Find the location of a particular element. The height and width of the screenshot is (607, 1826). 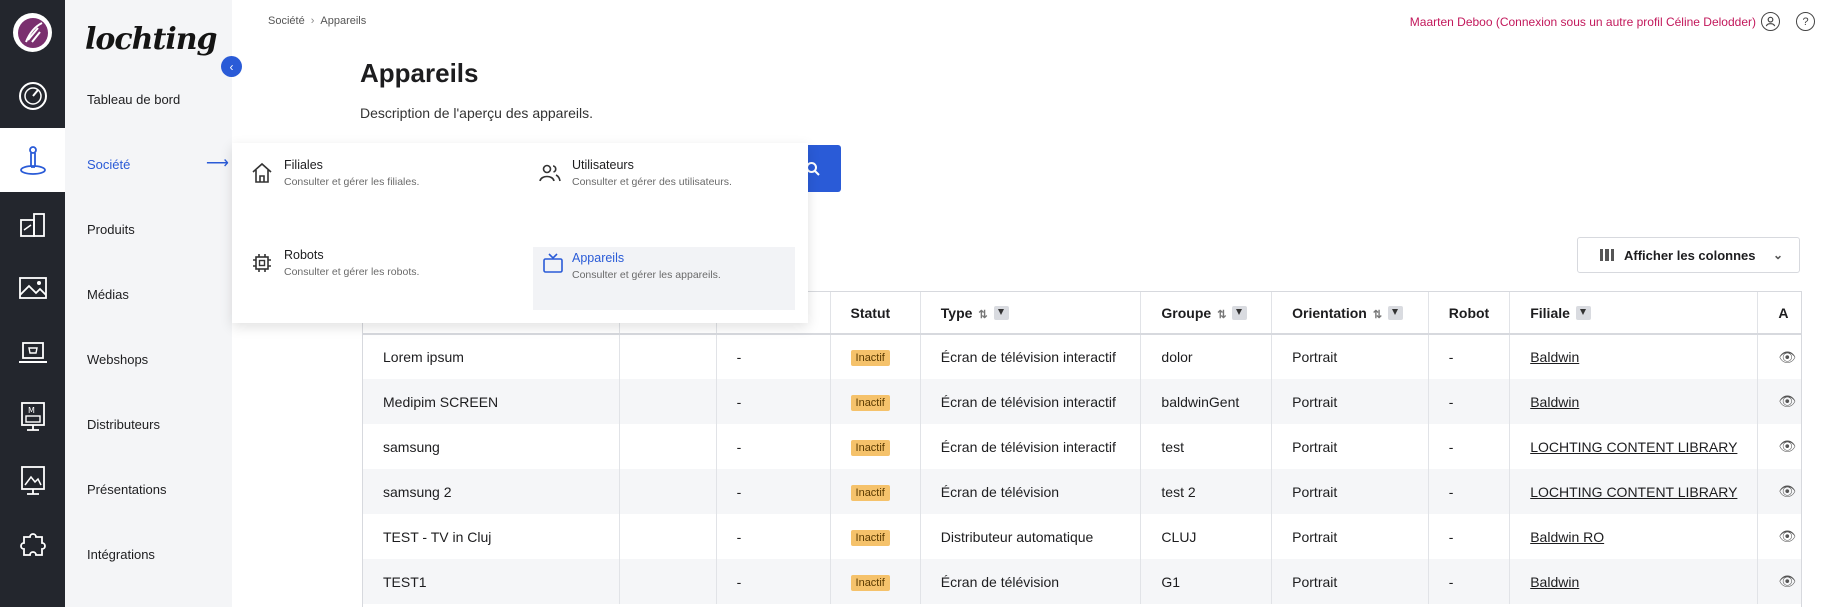

company-icon is located at coordinates (32, 160).